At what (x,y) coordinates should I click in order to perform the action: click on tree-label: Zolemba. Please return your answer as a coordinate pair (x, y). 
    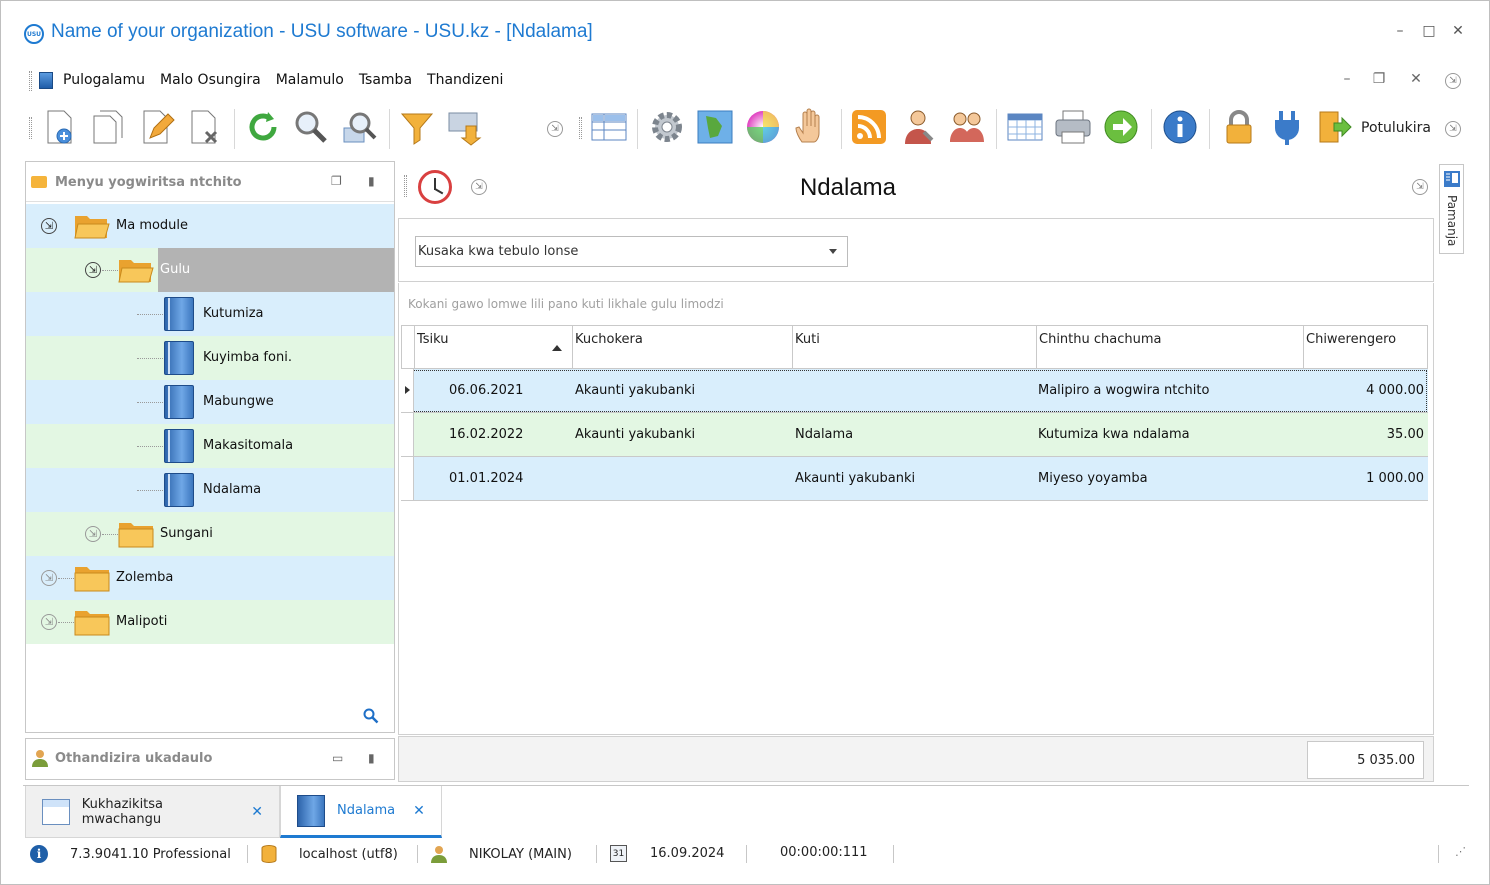
    Looking at the image, I should click on (145, 577).